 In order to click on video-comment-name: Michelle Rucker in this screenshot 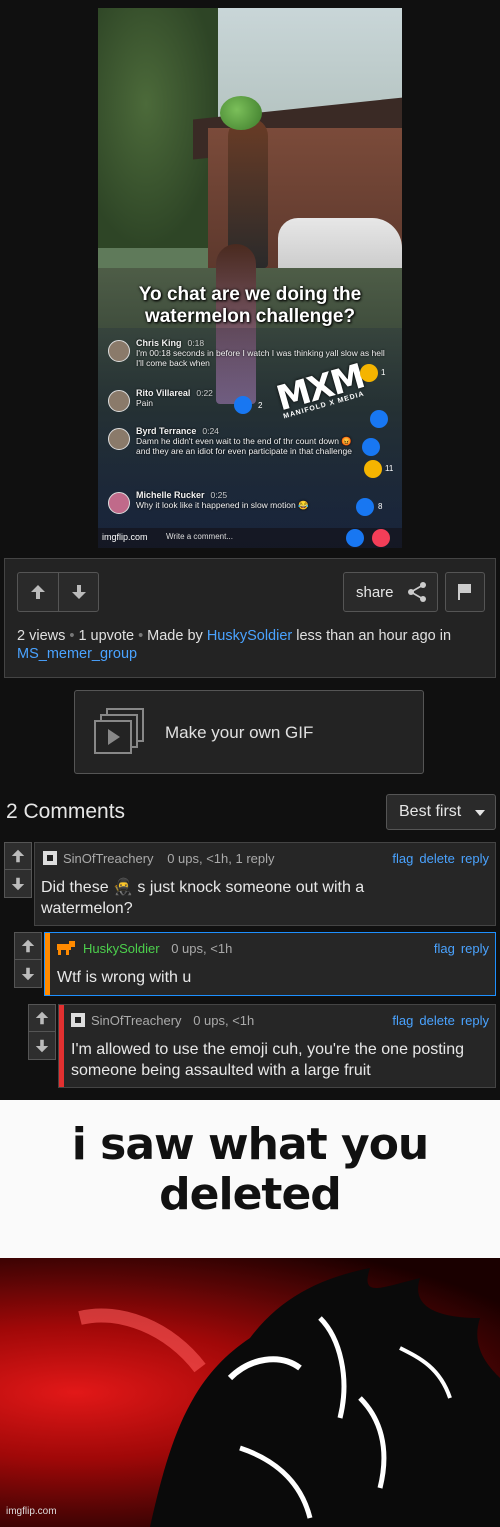, I will do `click(170, 495)`.